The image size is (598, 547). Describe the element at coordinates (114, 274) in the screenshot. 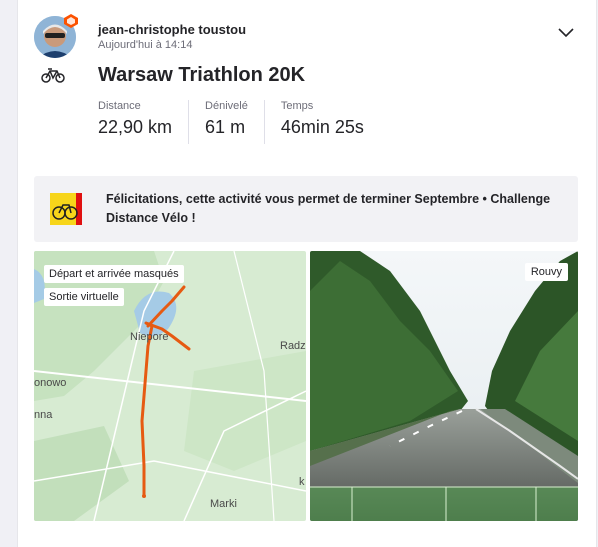

I see `map-label-hidden-endpoints: Départ et arrivée masqués` at that location.